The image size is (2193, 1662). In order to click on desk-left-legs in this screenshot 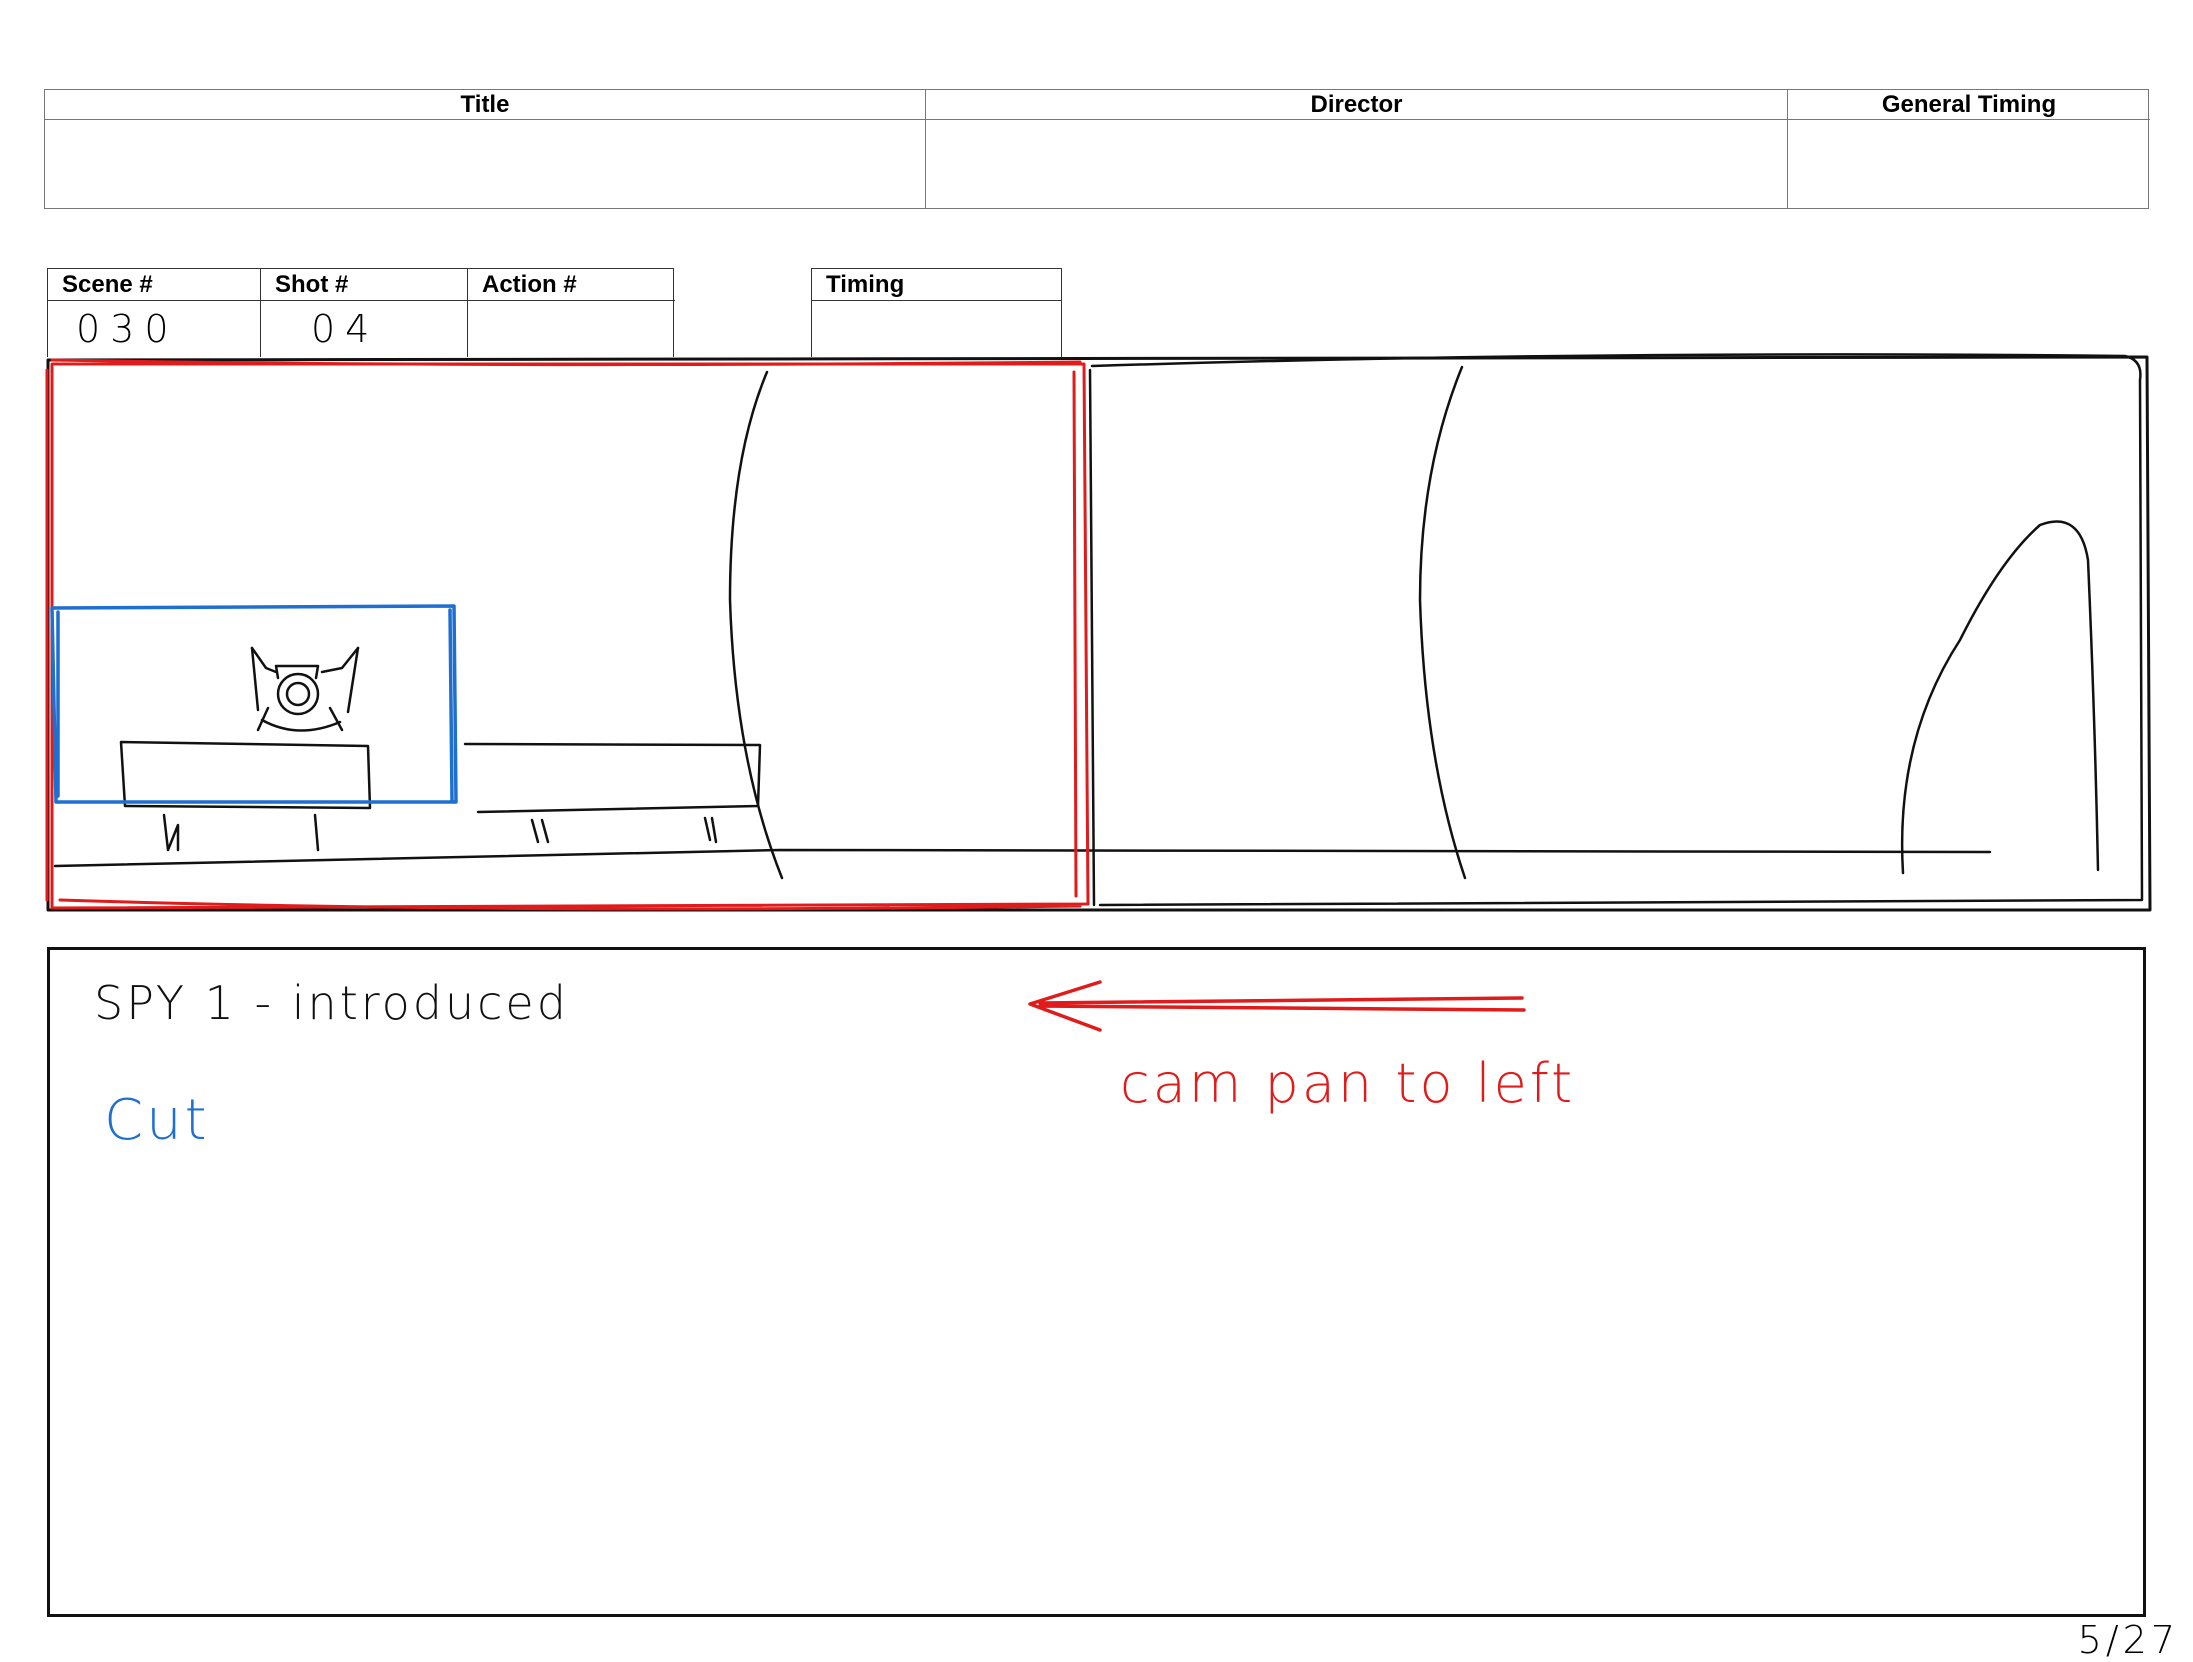, I will do `click(241, 832)`.